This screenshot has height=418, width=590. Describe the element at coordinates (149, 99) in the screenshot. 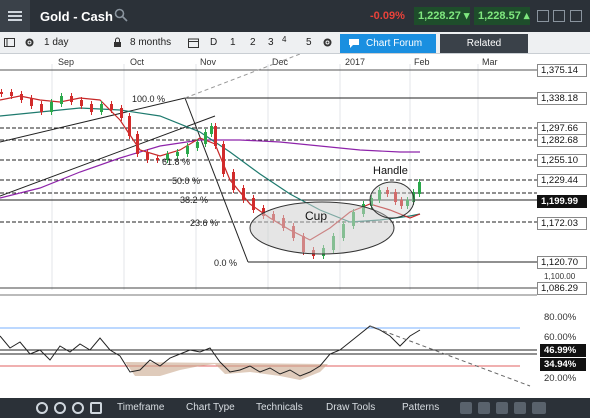

I see `fib-label: 100.0 %` at that location.